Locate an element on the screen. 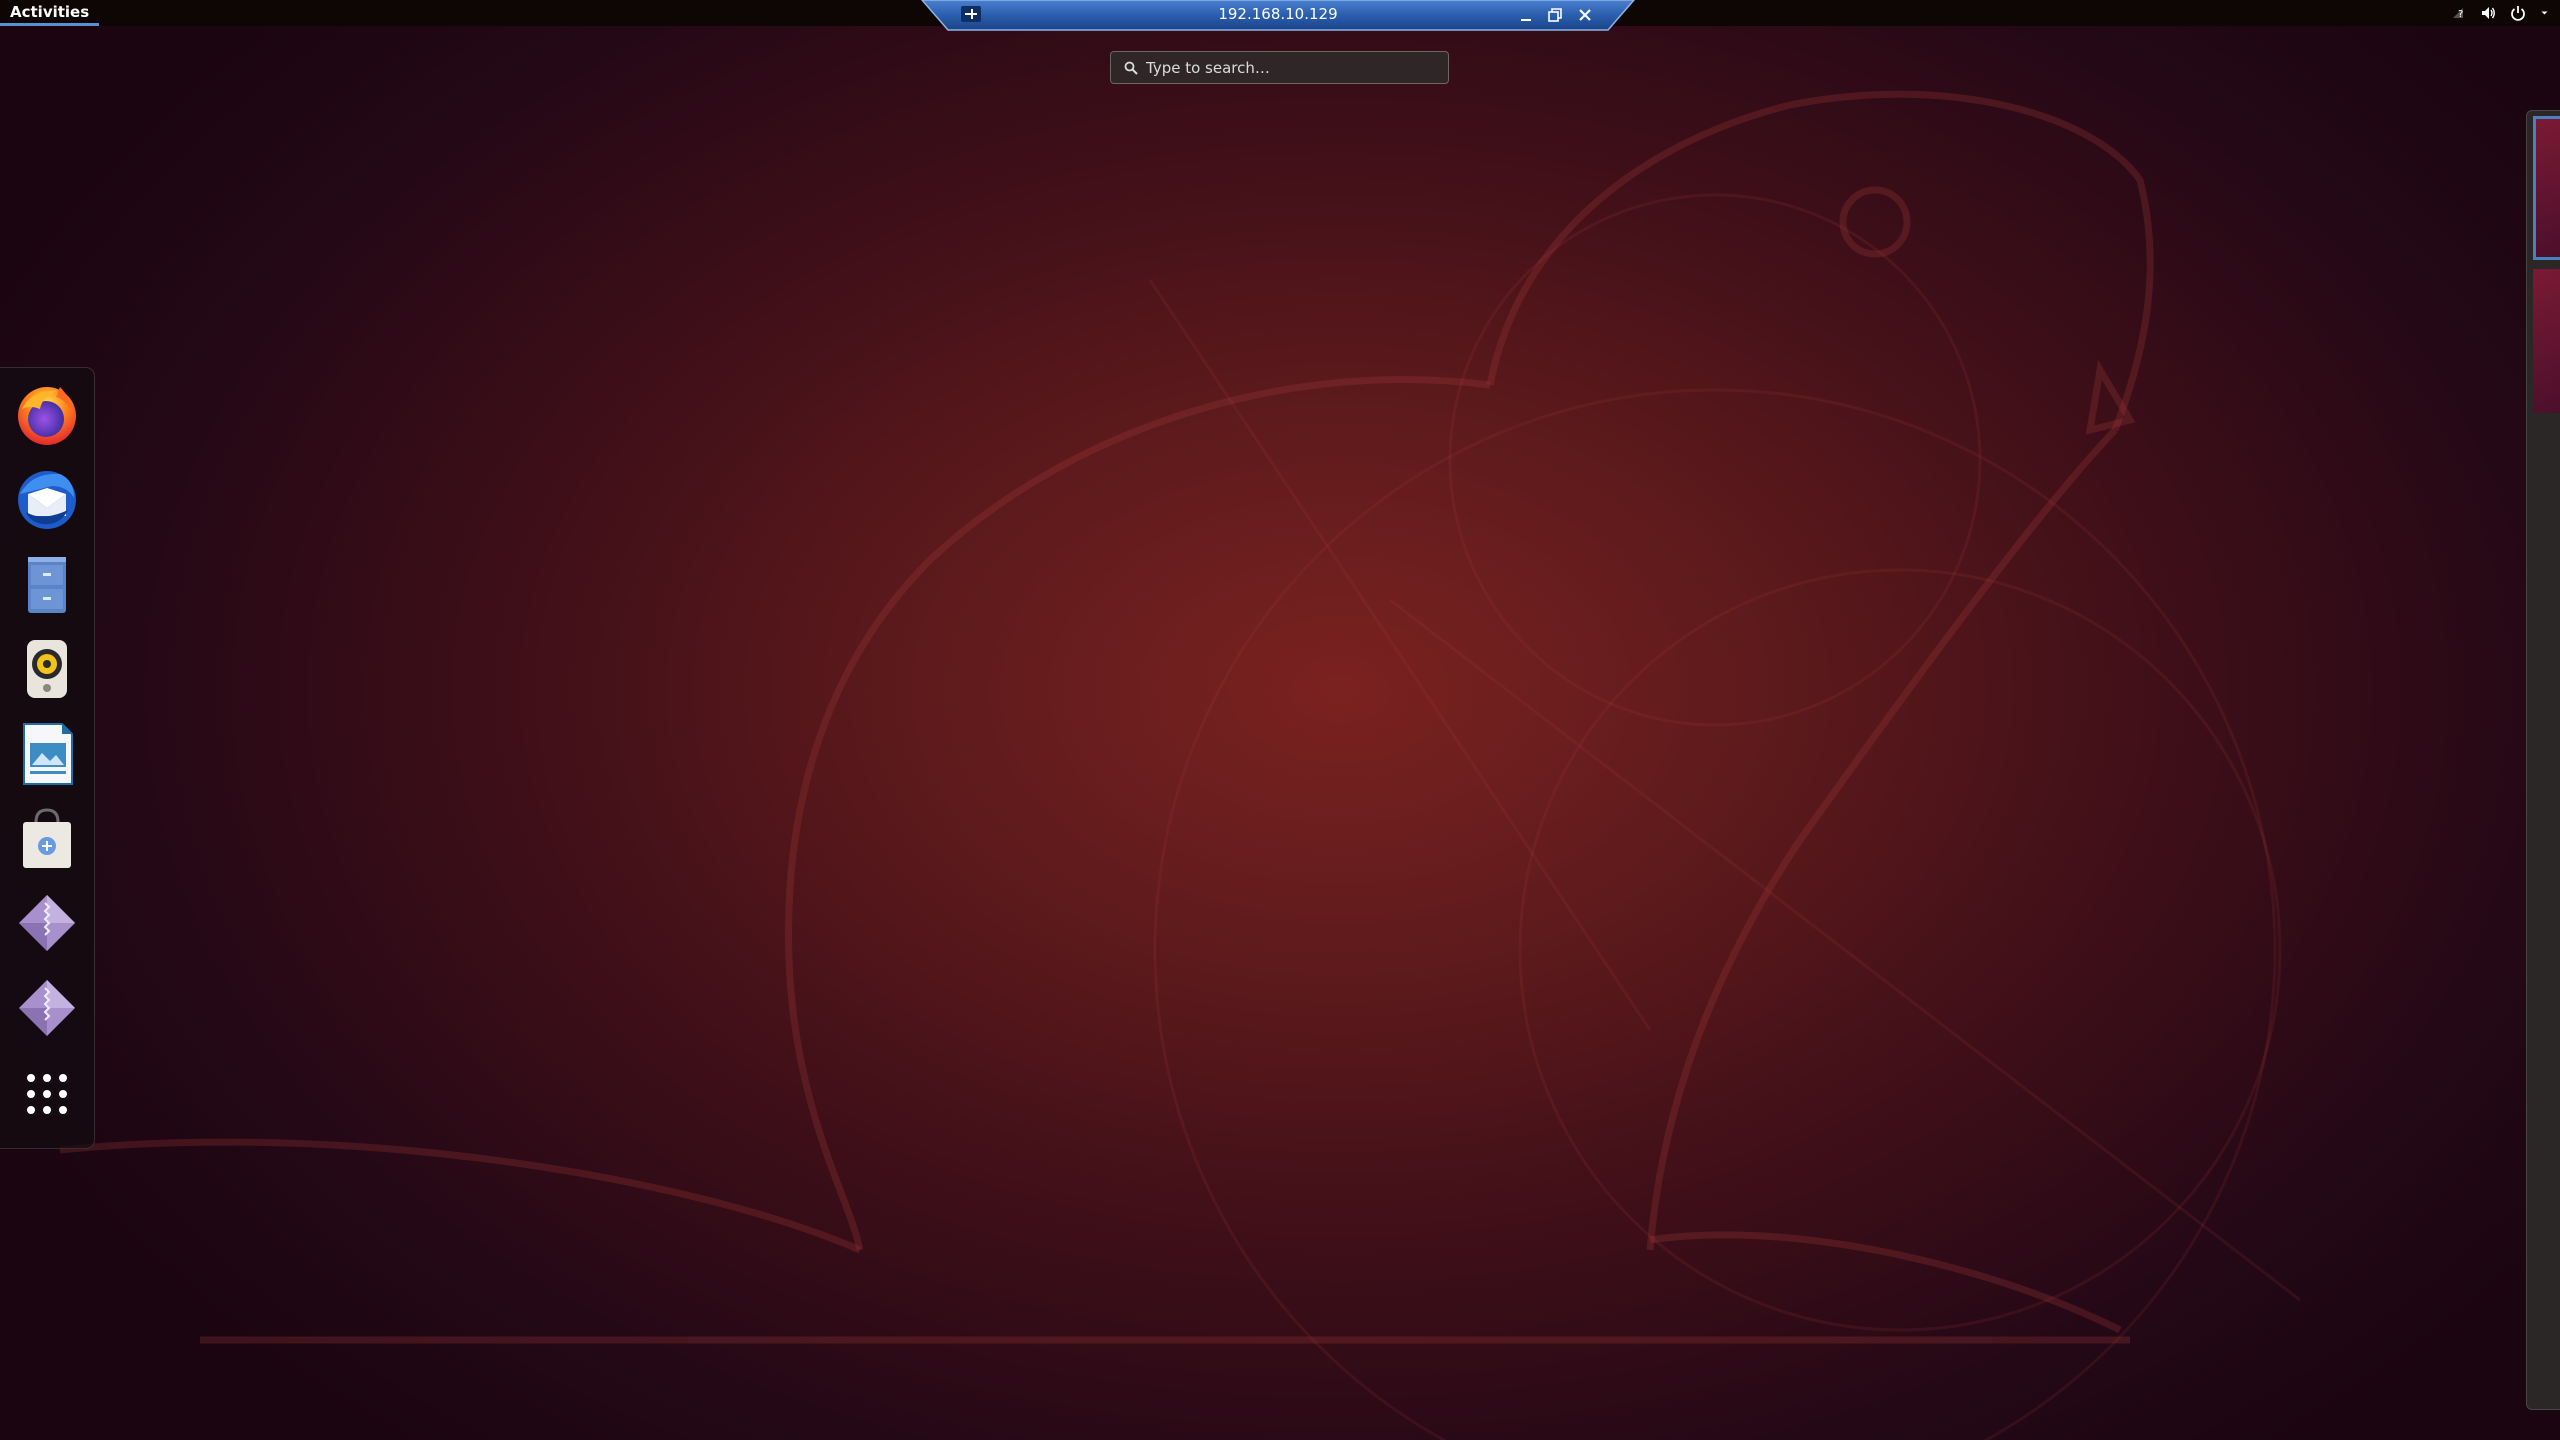  dock-item-libreoffice-impress is located at coordinates (47, 754).